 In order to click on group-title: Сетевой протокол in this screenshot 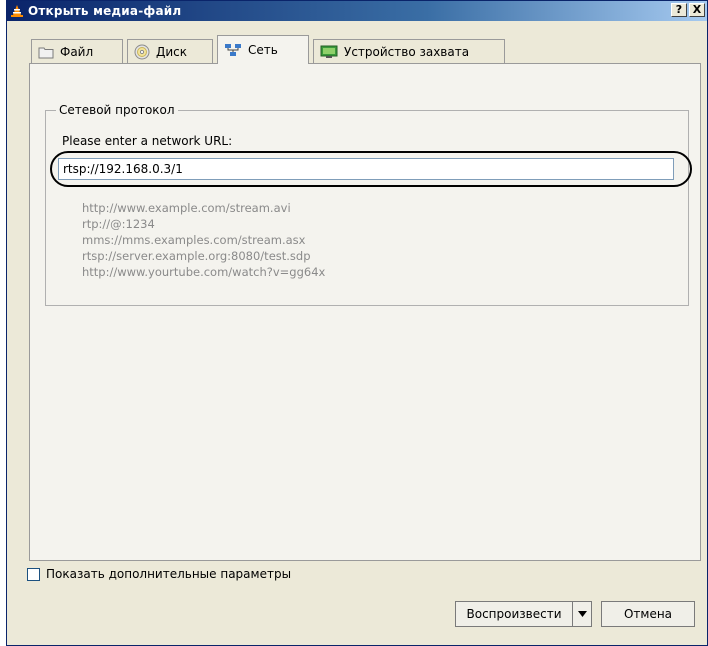, I will do `click(117, 110)`.